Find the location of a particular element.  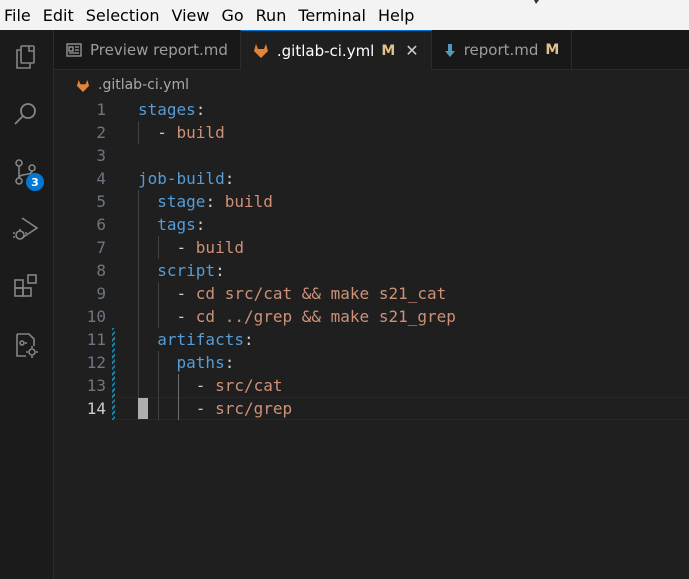

code-line: 10 - cd ../grep && make s21_grep is located at coordinates (371, 316).